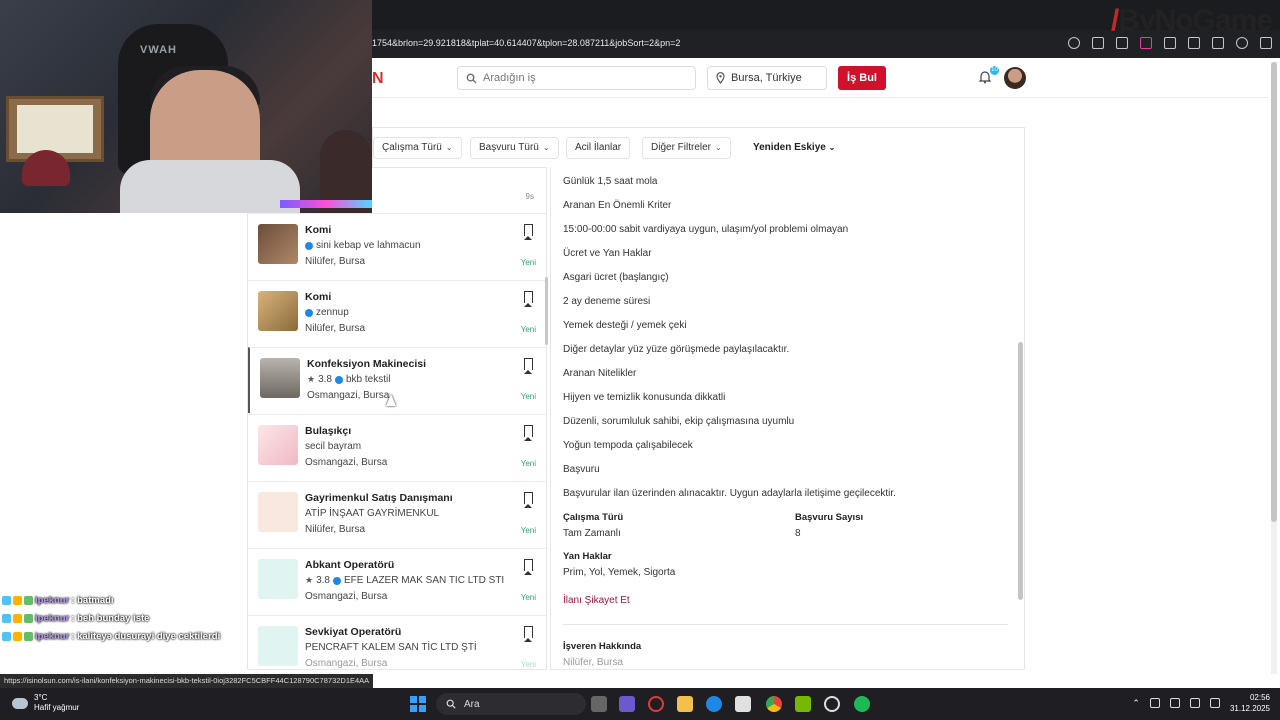  I want to click on site-header: N Bursa, Türkiye İş Bul 10, so click(820, 78).